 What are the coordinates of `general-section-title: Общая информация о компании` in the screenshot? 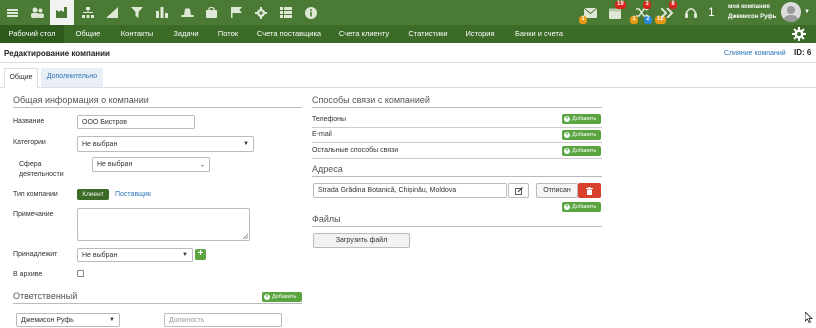 It's located at (157, 101).